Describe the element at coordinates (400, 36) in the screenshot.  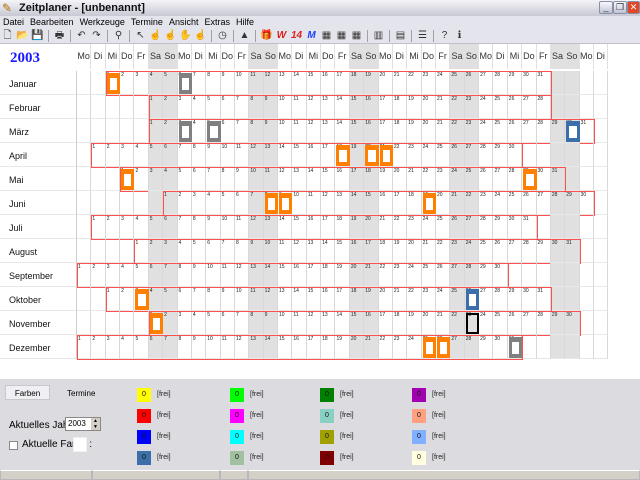
I see `book-icon: ▤` at that location.